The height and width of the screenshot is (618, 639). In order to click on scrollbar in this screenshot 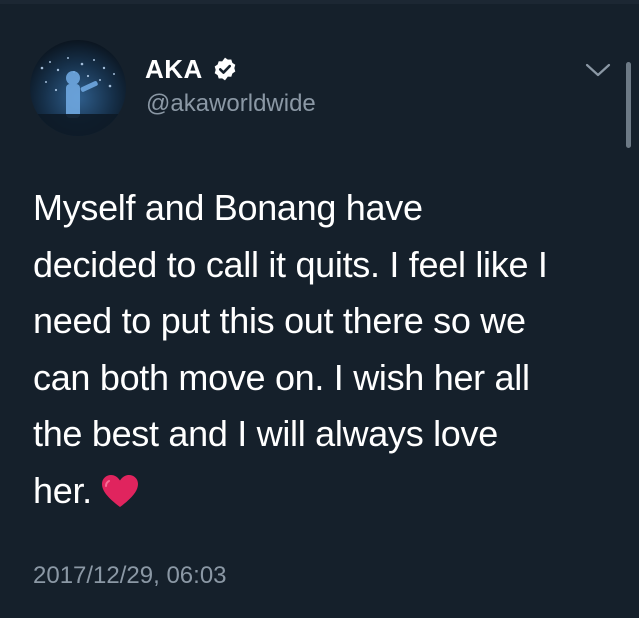, I will do `click(628, 105)`.